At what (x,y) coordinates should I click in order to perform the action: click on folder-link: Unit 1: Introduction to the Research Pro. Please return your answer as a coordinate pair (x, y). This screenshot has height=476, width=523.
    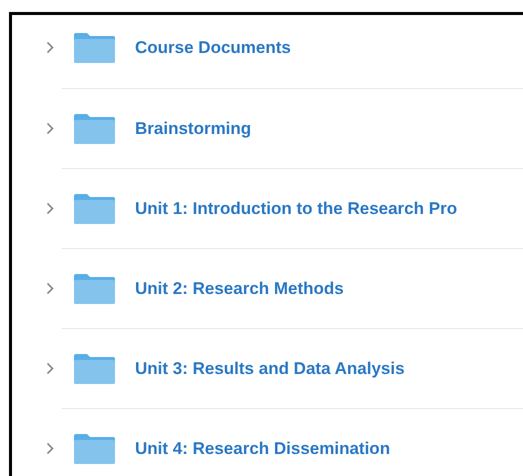
    Looking at the image, I should click on (296, 208).